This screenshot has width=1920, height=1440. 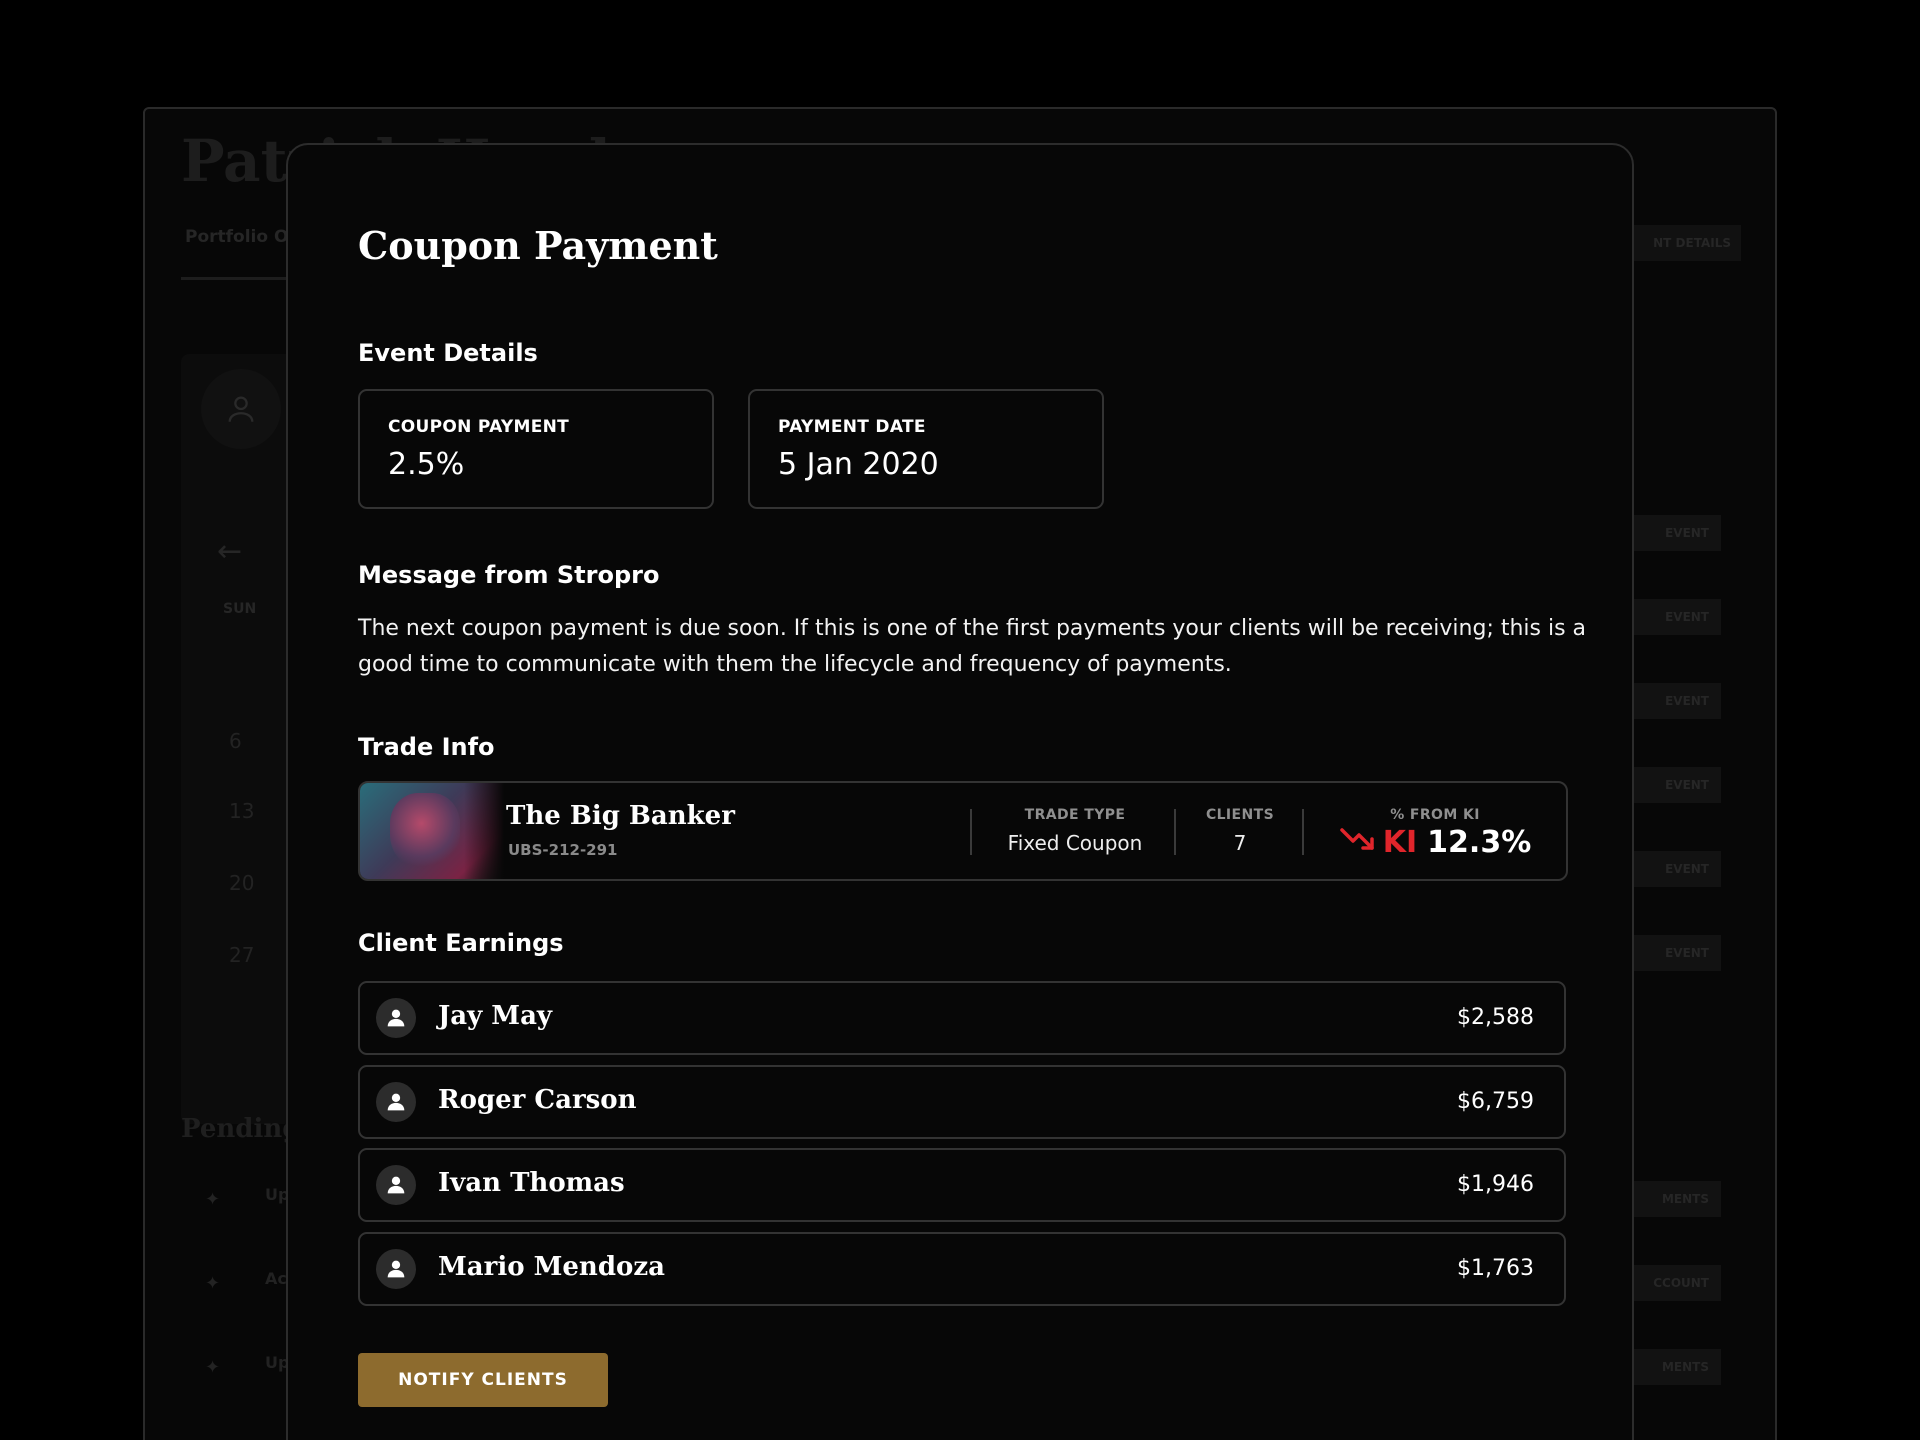 What do you see at coordinates (432, 831) in the screenshot?
I see `trade-thumbnail-image` at bounding box center [432, 831].